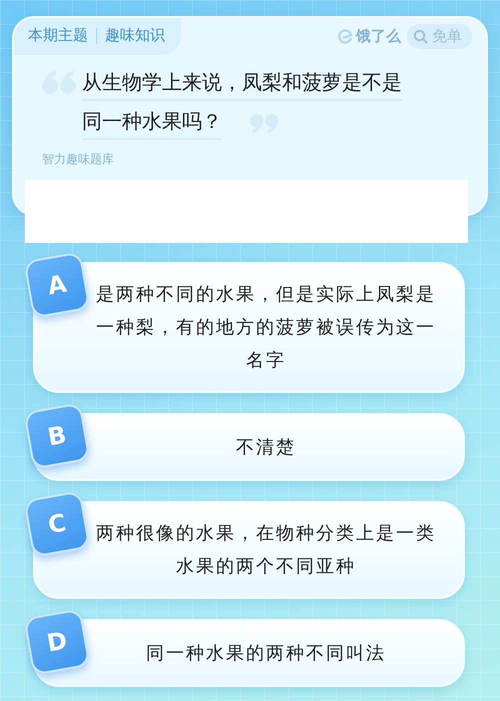  What do you see at coordinates (58, 35) in the screenshot?
I see `topic-label: 本期主题` at bounding box center [58, 35].